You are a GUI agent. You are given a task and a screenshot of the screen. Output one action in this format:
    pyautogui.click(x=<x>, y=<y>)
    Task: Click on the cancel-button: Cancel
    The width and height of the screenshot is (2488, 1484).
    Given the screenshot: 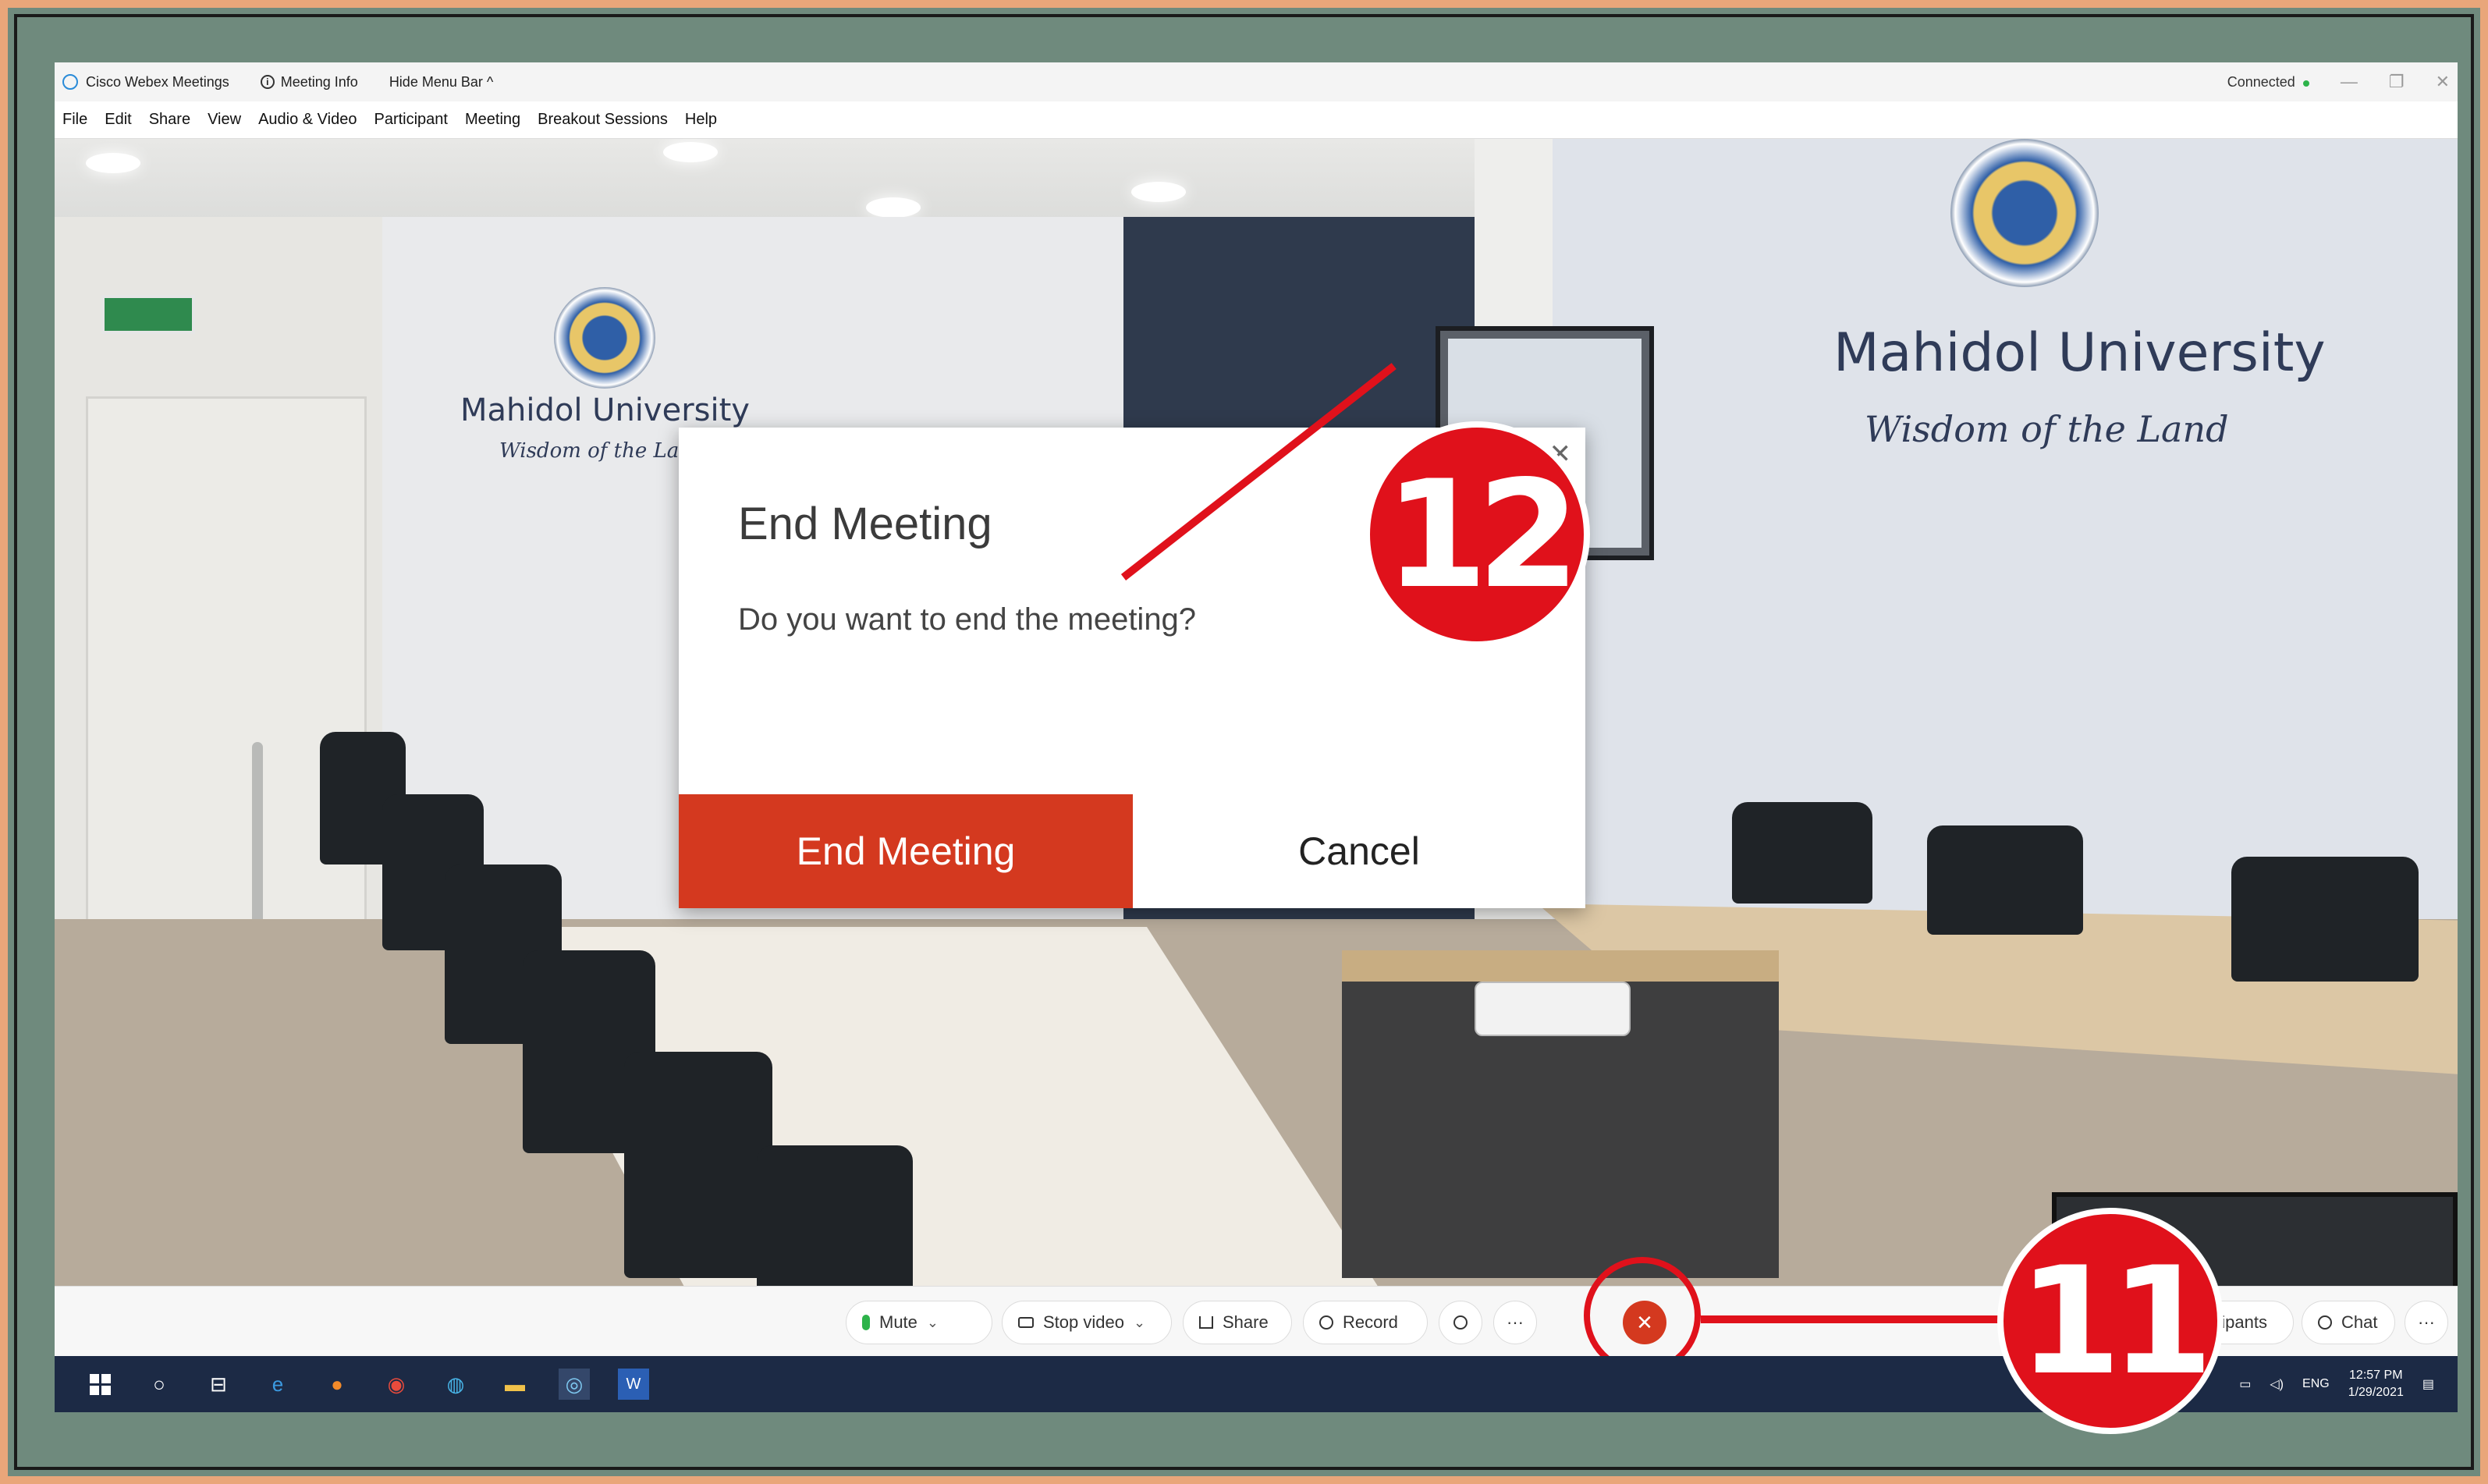 What is the action you would take?
    pyautogui.click(x=1359, y=851)
    